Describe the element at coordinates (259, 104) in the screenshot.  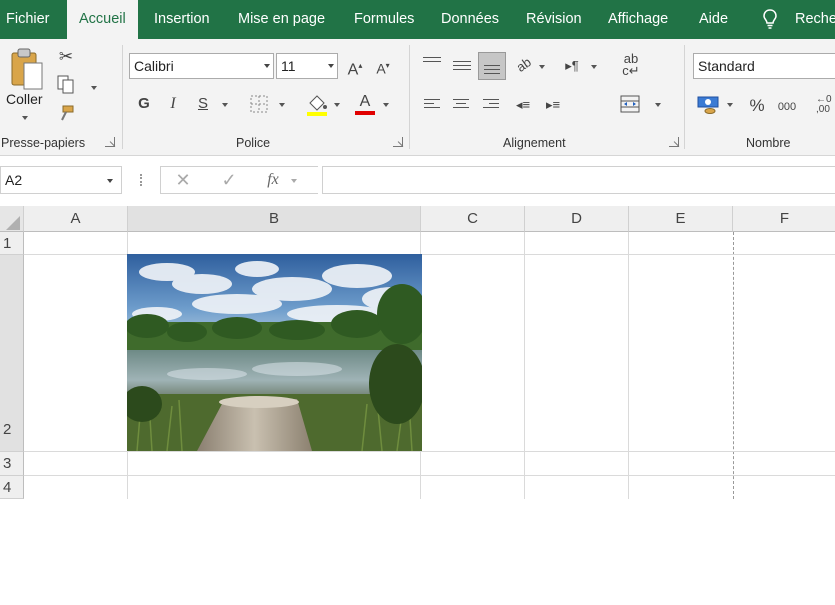
I see `borders-icon` at that location.